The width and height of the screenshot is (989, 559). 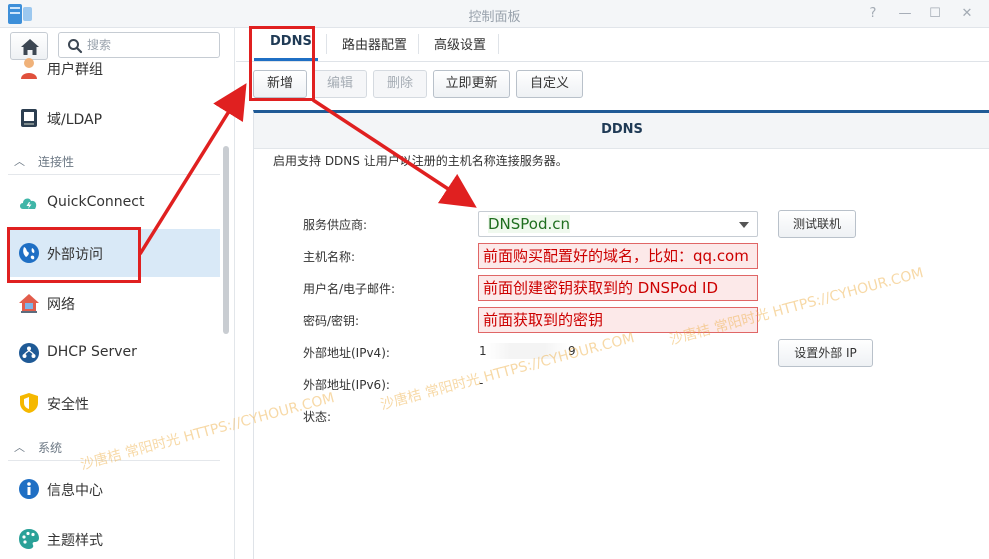 What do you see at coordinates (75, 491) in the screenshot?
I see `sidebar-item-label: 信息中心` at bounding box center [75, 491].